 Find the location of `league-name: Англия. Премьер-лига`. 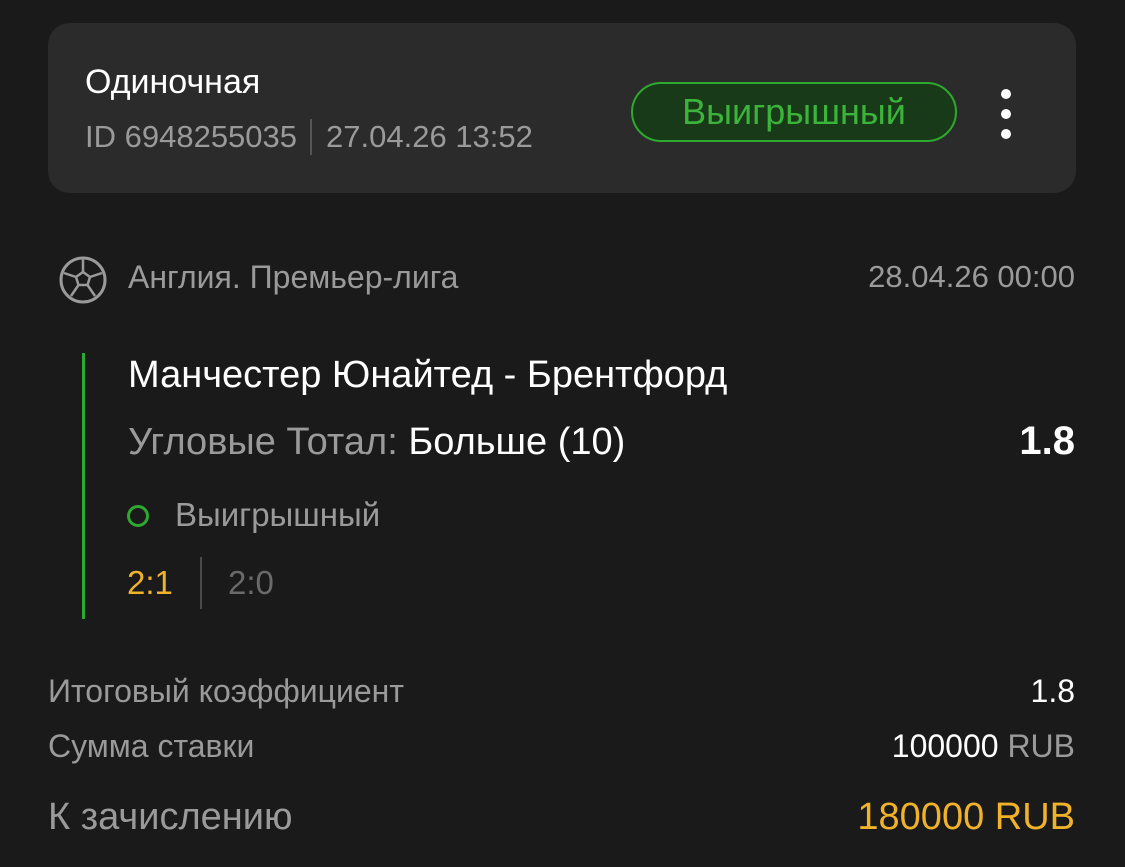

league-name: Англия. Премьер-лига is located at coordinates (293, 277).